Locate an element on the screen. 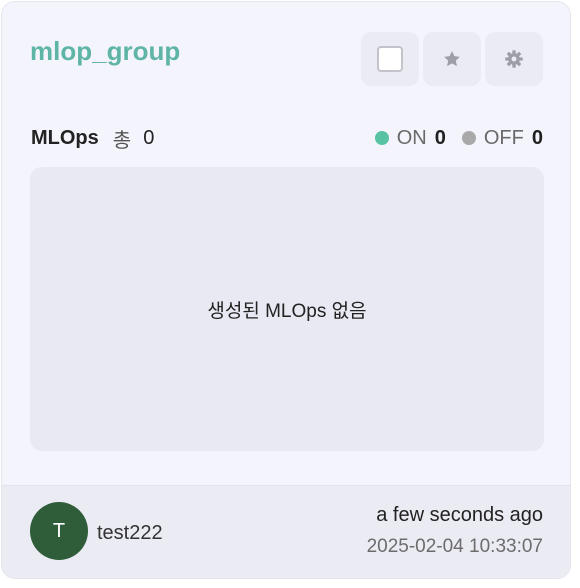 Image resolution: width=580 pixels, height=588 pixels. on-label: ON is located at coordinates (411, 137).